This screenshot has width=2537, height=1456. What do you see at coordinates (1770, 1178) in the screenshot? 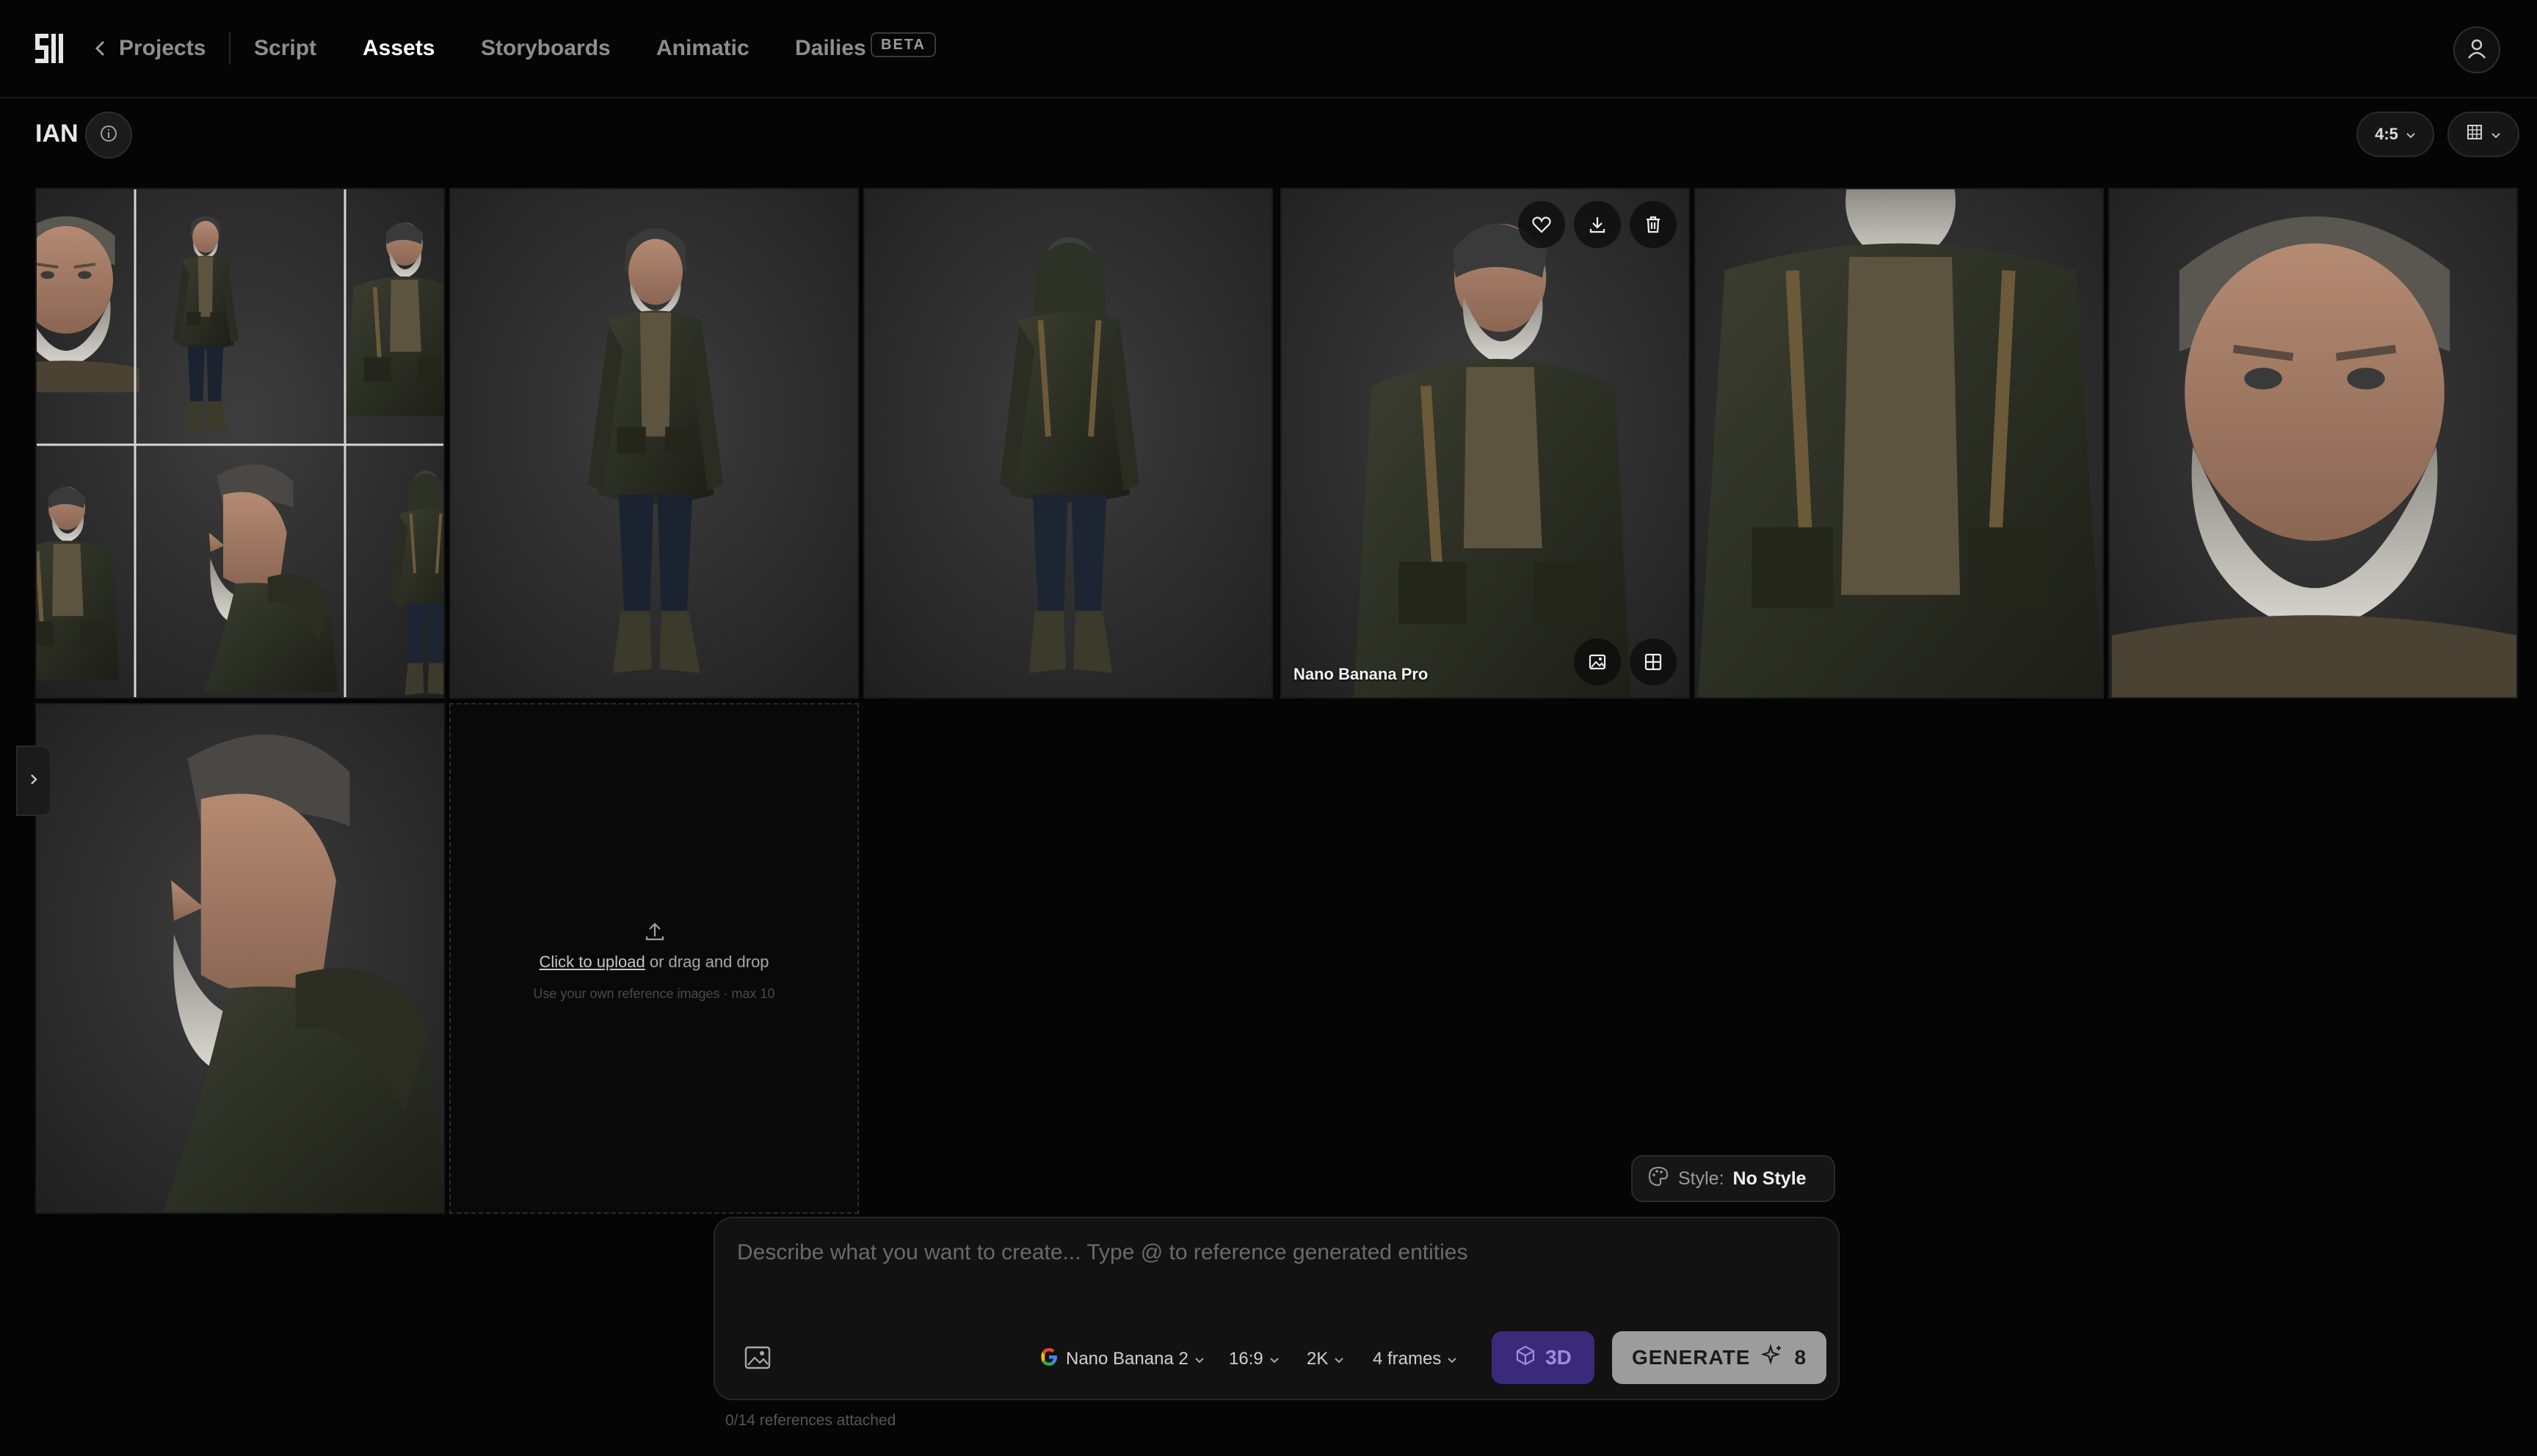
I see `style-value: No Style` at bounding box center [1770, 1178].